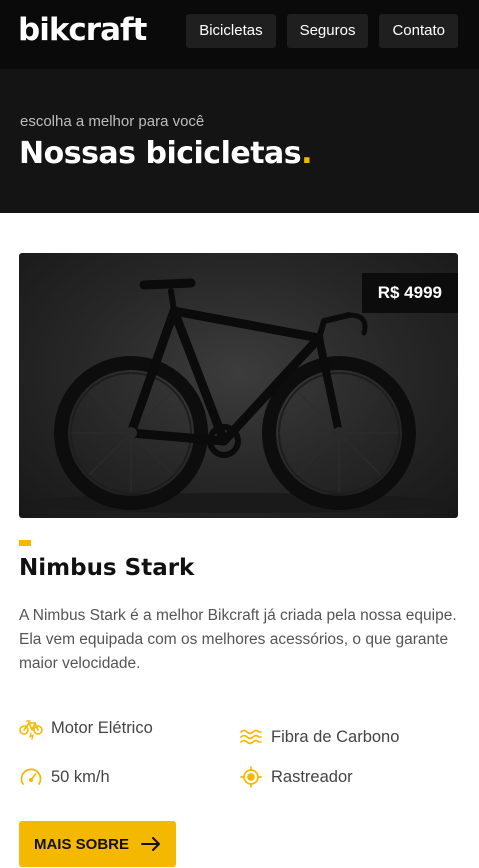 Image resolution: width=479 pixels, height=868 pixels. What do you see at coordinates (312, 776) in the screenshot?
I see `feature-label: Rastreador` at bounding box center [312, 776].